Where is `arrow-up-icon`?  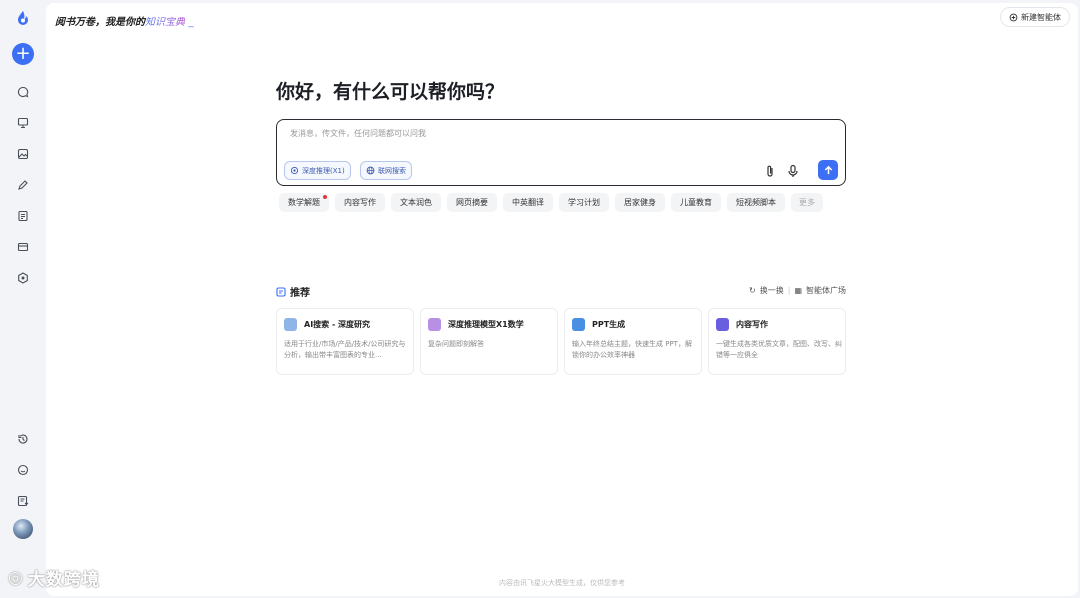
arrow-up-icon is located at coordinates (828, 169).